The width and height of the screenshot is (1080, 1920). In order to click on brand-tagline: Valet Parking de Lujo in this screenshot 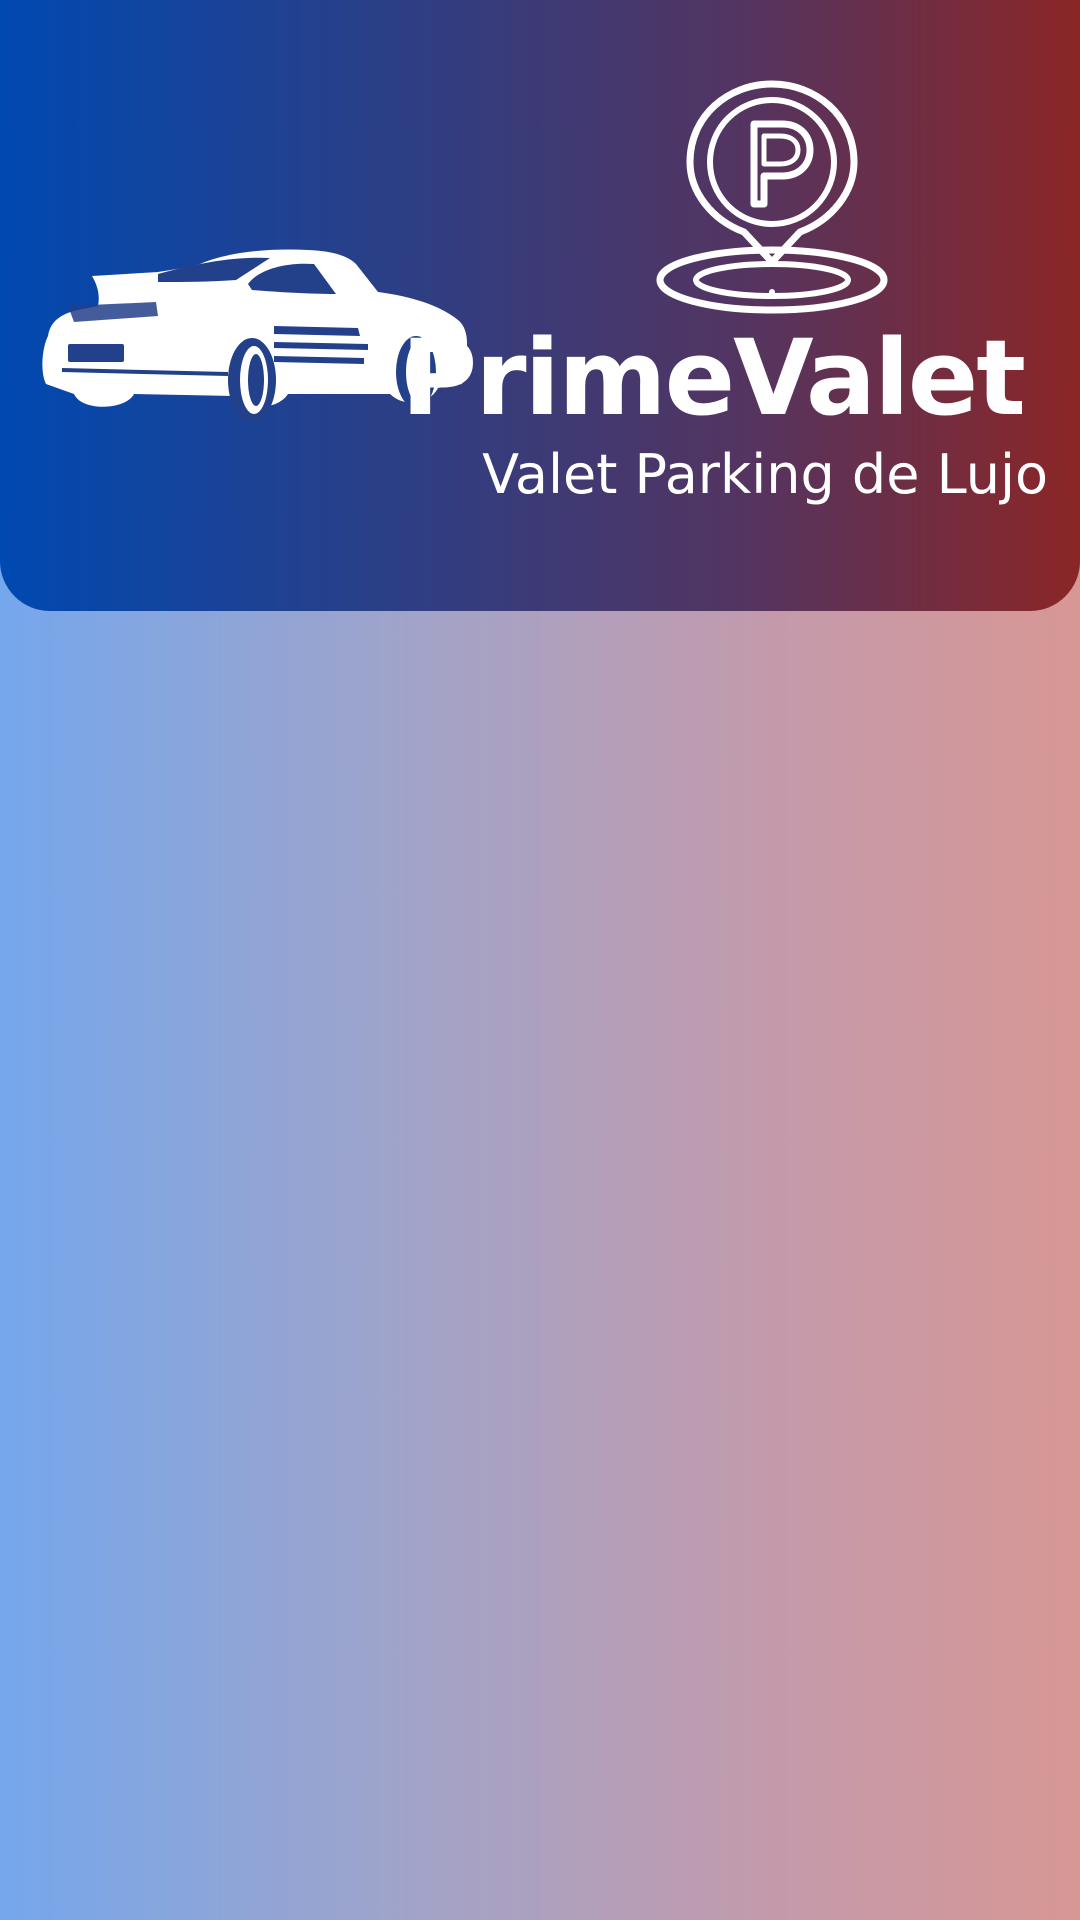, I will do `click(765, 474)`.